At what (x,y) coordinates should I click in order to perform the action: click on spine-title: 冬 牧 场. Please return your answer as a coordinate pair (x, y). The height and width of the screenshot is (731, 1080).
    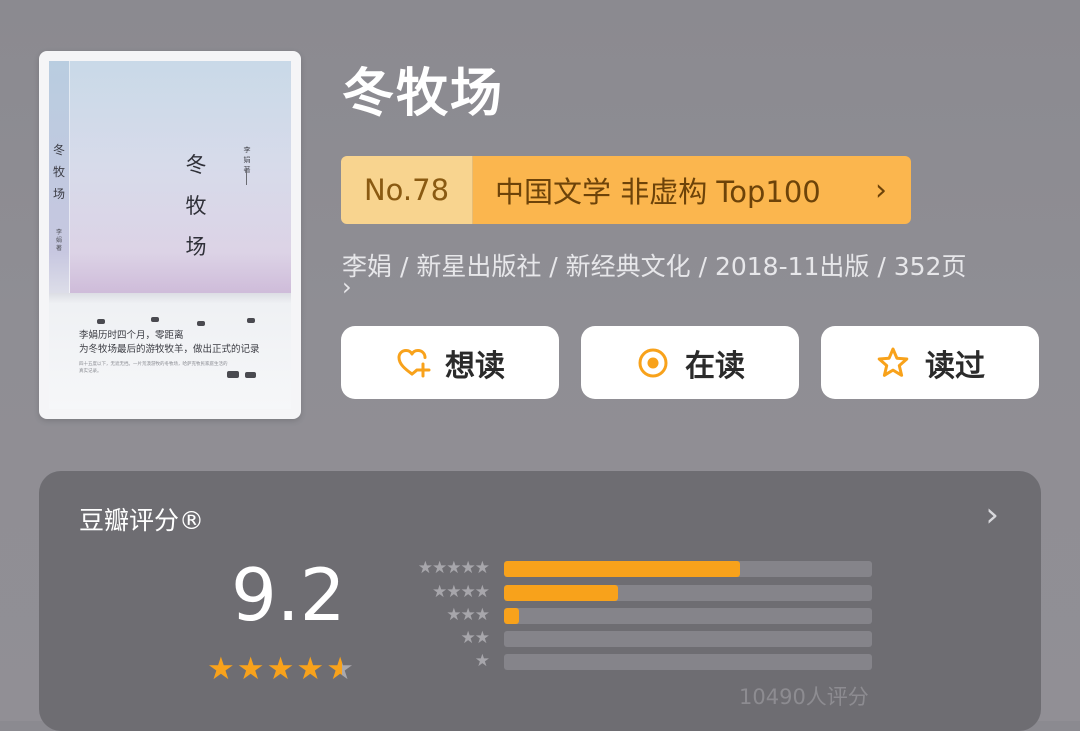
    Looking at the image, I should click on (58, 172).